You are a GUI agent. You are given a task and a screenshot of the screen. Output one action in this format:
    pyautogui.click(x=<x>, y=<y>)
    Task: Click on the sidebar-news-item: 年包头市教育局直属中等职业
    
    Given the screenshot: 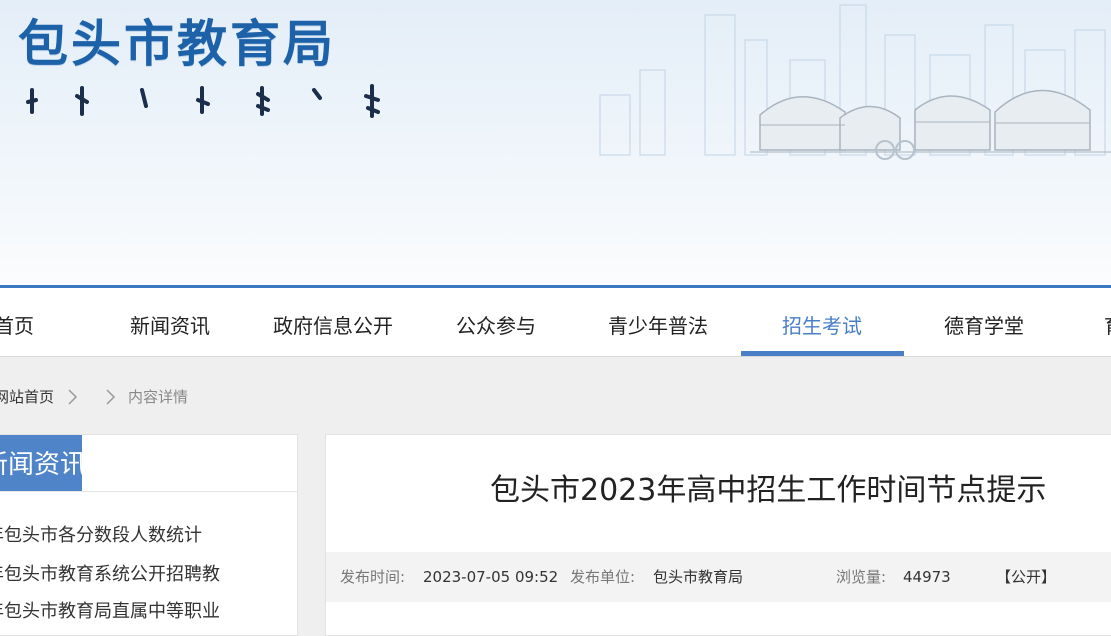 What is the action you would take?
    pyautogui.click(x=110, y=610)
    